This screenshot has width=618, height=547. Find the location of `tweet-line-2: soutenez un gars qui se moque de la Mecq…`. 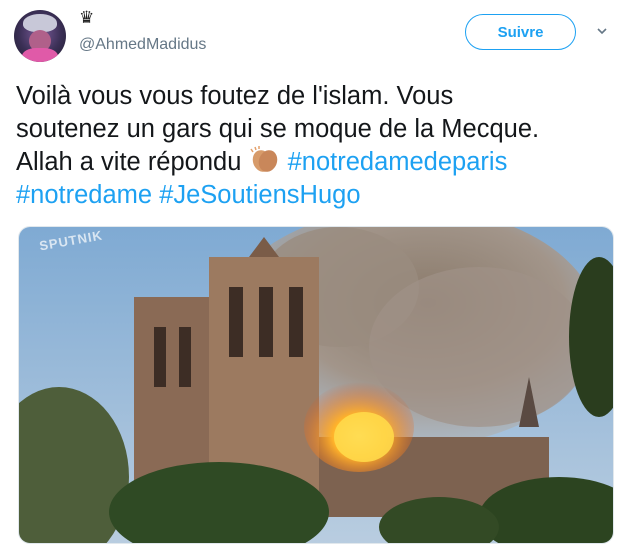

tweet-line-2: soutenez un gars qui se moque de la Mecq… is located at coordinates (278, 129).